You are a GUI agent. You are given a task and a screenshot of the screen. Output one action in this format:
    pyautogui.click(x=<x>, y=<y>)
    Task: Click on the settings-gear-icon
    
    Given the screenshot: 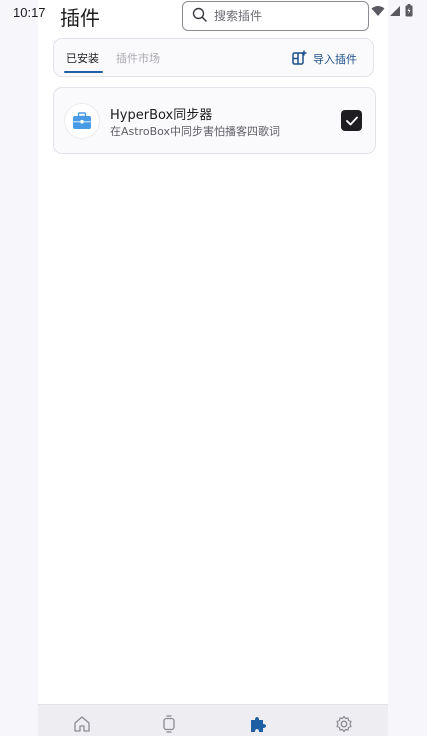 What is the action you would take?
    pyautogui.click(x=344, y=725)
    